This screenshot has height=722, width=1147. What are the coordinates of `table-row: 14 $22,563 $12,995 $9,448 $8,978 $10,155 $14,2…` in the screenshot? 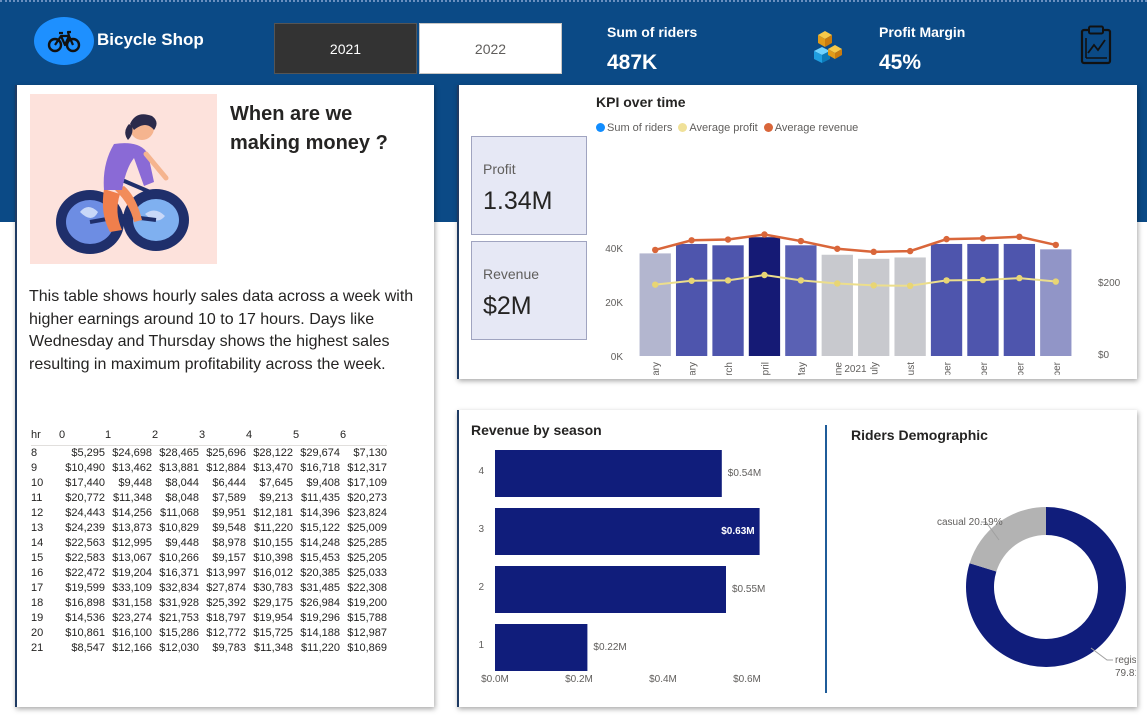 It's located at (209, 542).